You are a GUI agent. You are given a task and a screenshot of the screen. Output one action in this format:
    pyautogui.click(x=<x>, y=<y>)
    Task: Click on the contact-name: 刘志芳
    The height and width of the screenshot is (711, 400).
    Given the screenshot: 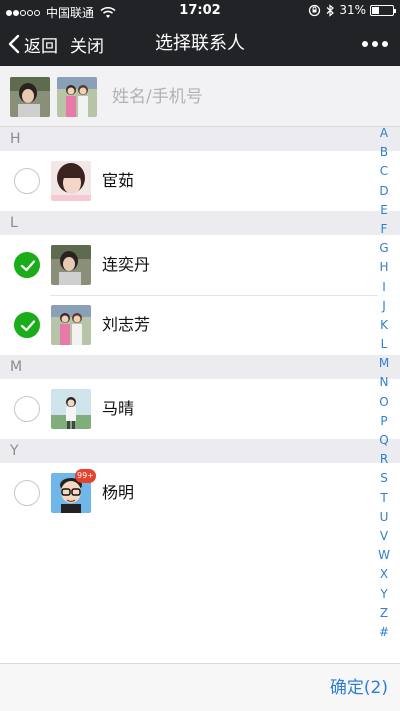 What is the action you would take?
    pyautogui.click(x=126, y=324)
    